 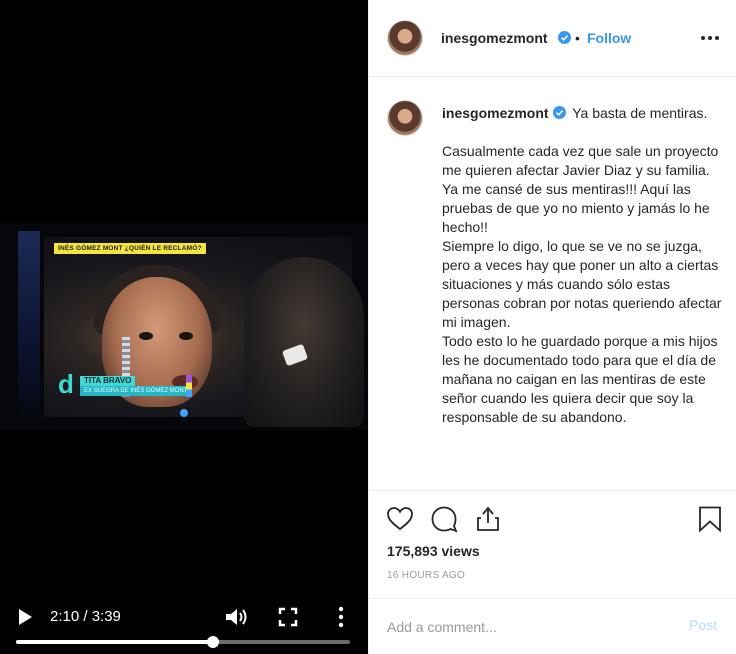 I want to click on fullscreen-icon, so click(x=288, y=617).